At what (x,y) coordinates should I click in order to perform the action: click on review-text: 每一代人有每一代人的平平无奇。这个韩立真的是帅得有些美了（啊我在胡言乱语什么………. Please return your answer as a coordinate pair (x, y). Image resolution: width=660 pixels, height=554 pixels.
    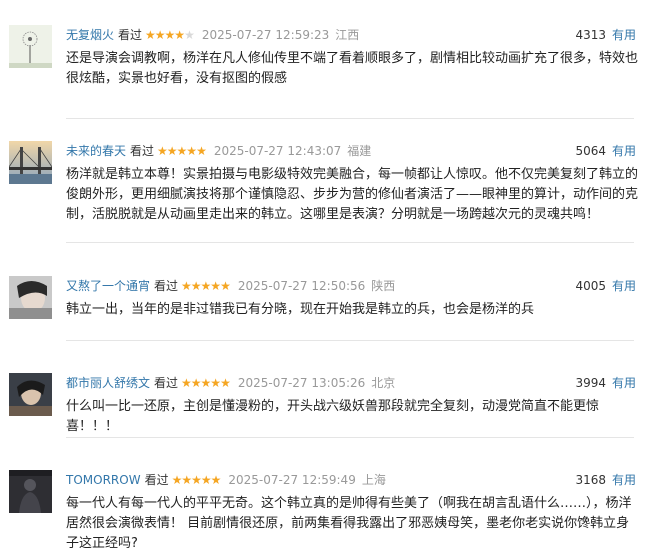
    Looking at the image, I should click on (349, 523).